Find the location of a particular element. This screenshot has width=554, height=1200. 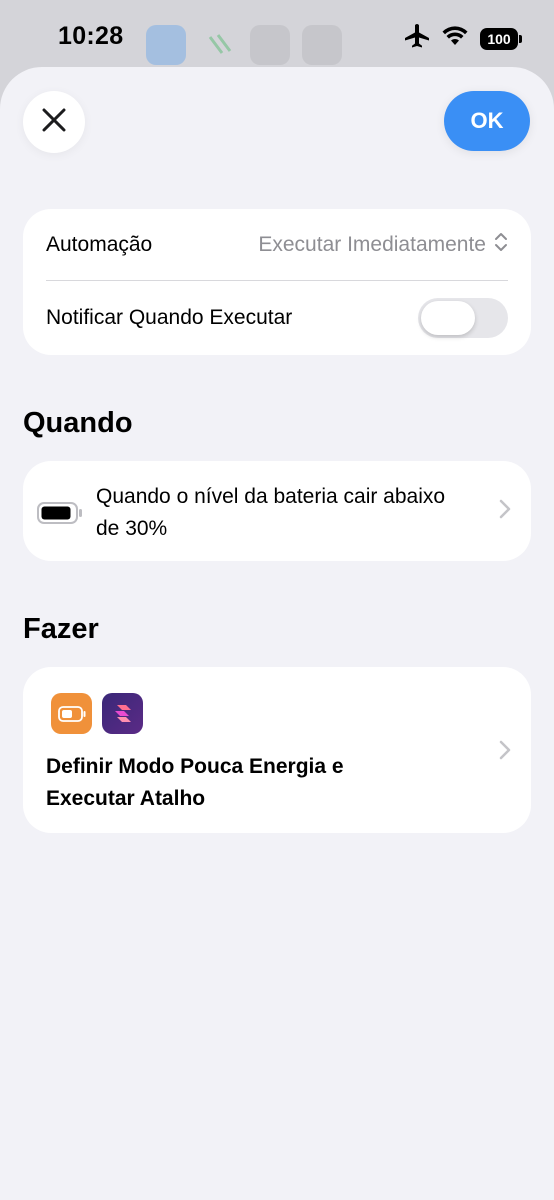

close-icon is located at coordinates (54, 122).